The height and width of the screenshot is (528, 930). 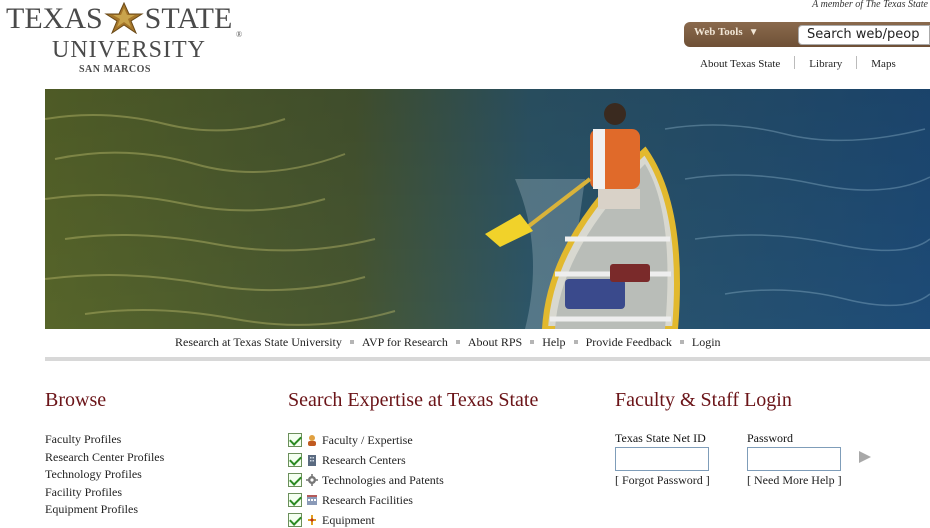 What do you see at coordinates (76, 400) in the screenshot?
I see `browse-title: Browse` at bounding box center [76, 400].